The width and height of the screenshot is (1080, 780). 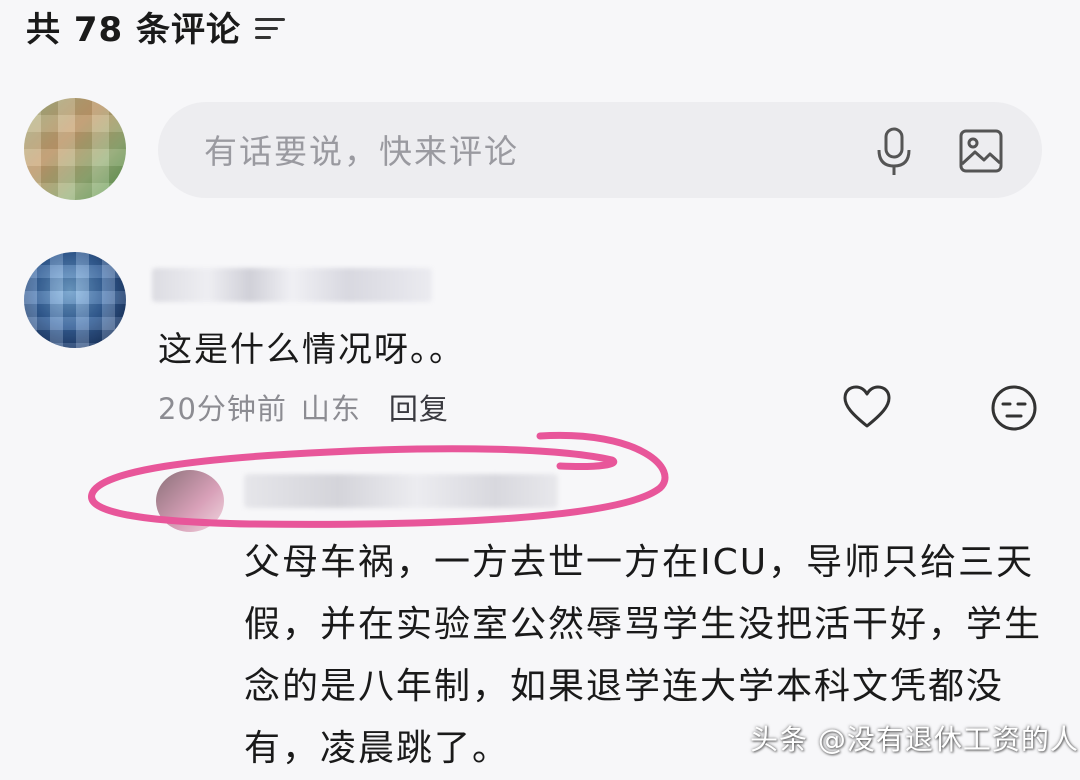 I want to click on heart-icon, so click(x=867, y=407).